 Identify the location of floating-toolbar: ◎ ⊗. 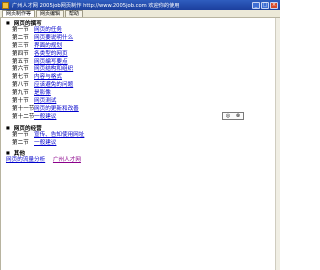
(233, 116).